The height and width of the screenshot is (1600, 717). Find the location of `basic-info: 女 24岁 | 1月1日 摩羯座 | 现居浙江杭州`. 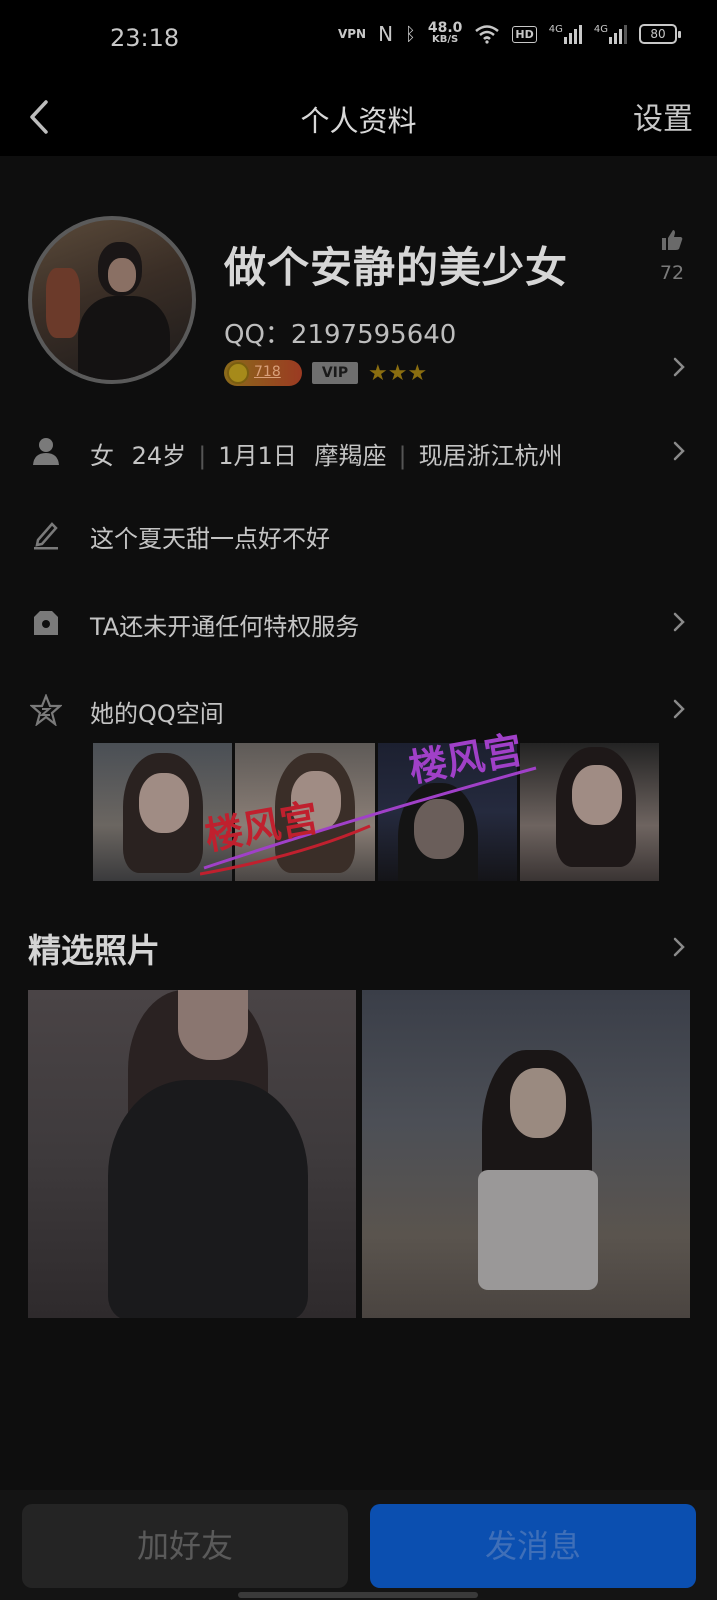

basic-info: 女 24岁 | 1月1日 摩羯座 | 现居浙江杭州 is located at coordinates (326, 453).